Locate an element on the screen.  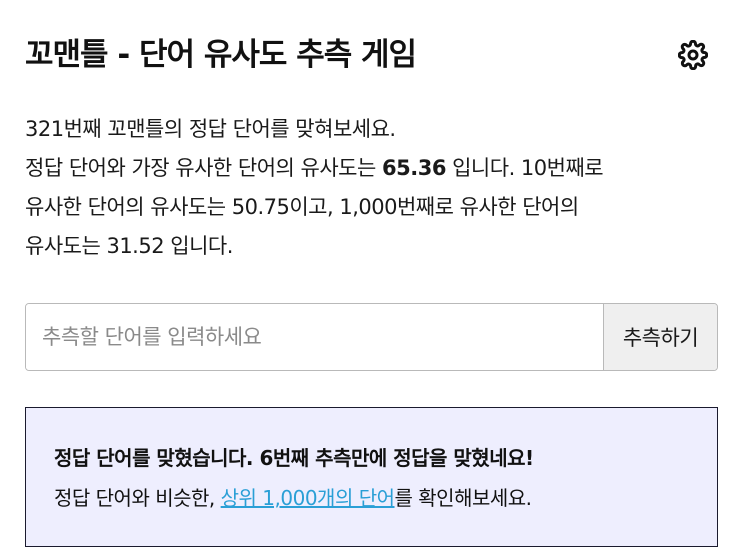
settings-button is located at coordinates (693, 55).